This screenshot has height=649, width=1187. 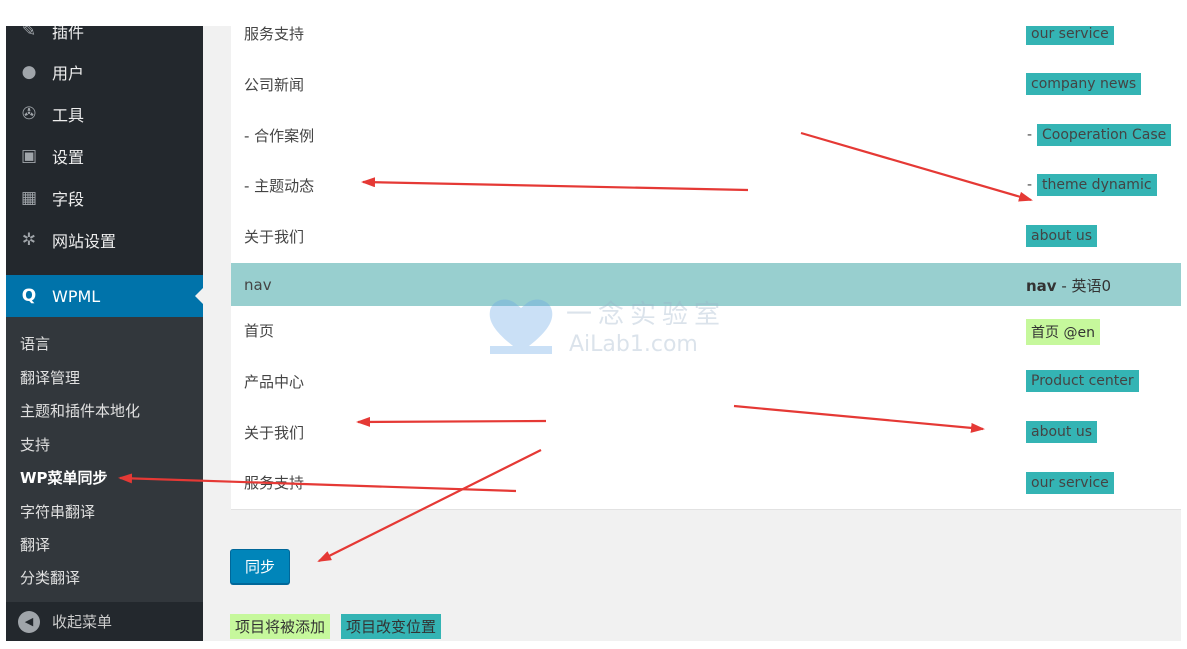 What do you see at coordinates (451, 421) in the screenshot?
I see `arrow-to-about-us-cn` at bounding box center [451, 421].